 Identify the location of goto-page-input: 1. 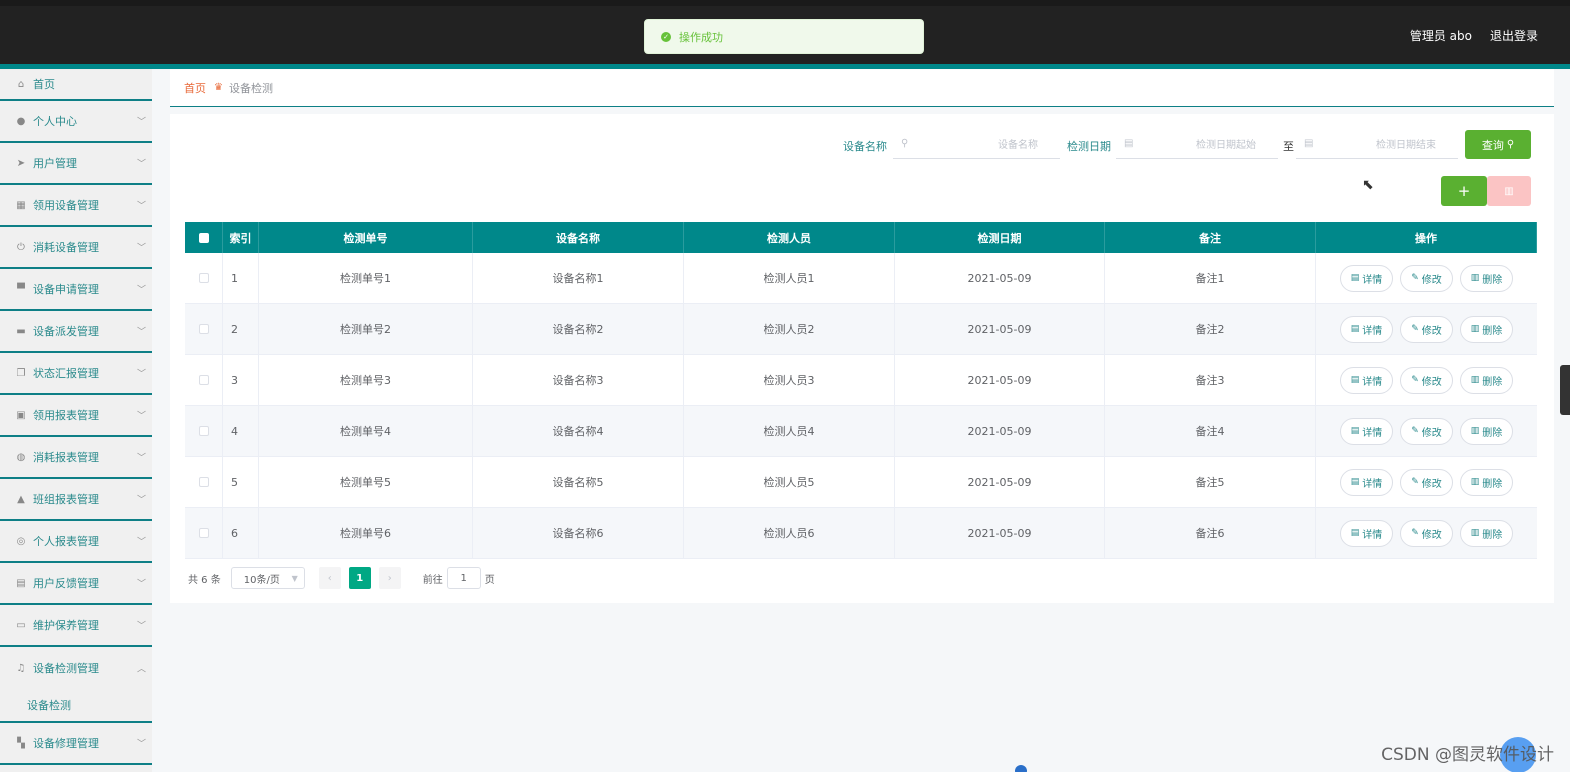
(463, 578).